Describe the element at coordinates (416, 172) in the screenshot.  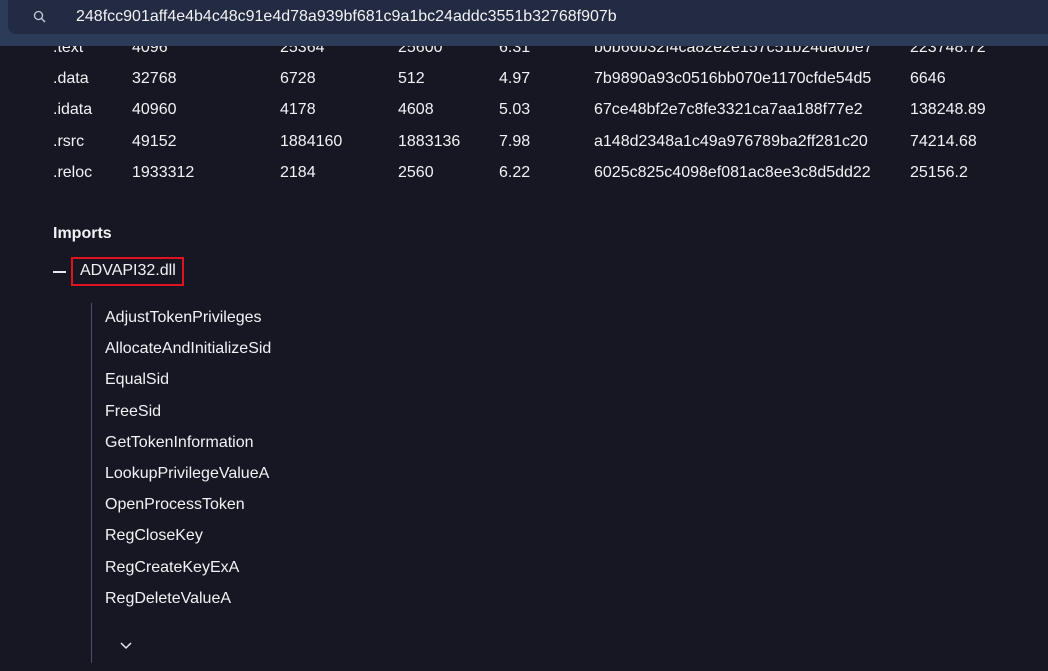
I see `section-cell: 2560` at that location.